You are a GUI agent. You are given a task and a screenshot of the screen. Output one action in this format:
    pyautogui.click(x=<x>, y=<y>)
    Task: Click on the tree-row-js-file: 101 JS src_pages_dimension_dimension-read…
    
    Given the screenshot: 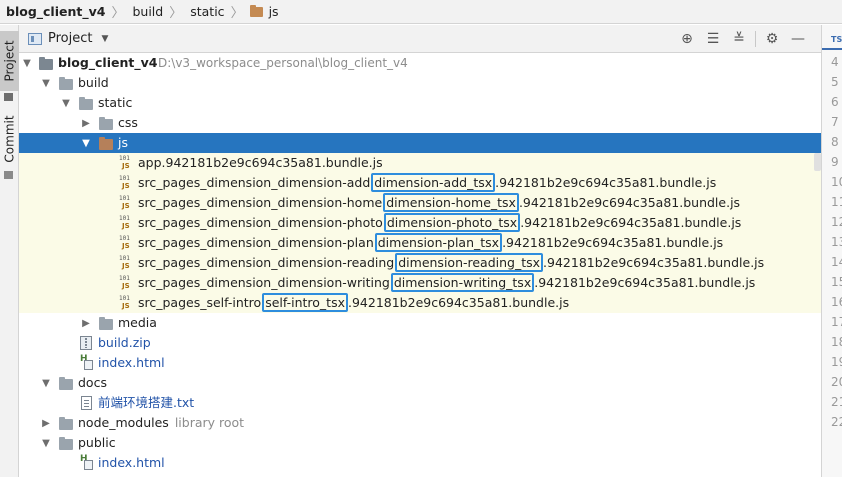 What is the action you would take?
    pyautogui.click(x=420, y=263)
    